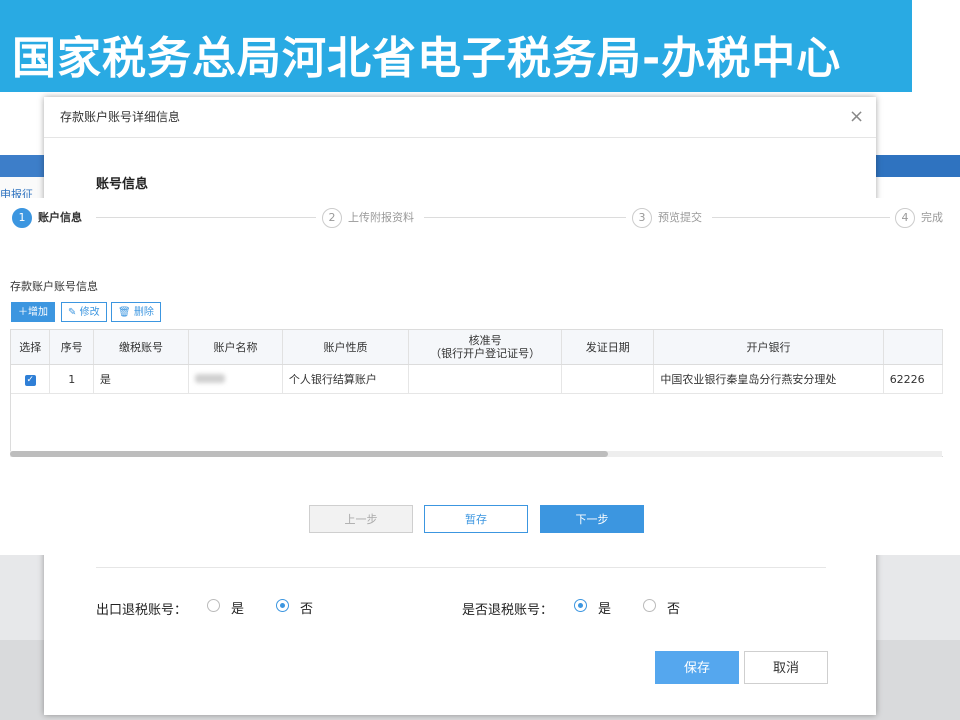 The width and height of the screenshot is (960, 720). What do you see at coordinates (141, 347) in the screenshot?
I see `column-header: 缴税账号` at bounding box center [141, 347].